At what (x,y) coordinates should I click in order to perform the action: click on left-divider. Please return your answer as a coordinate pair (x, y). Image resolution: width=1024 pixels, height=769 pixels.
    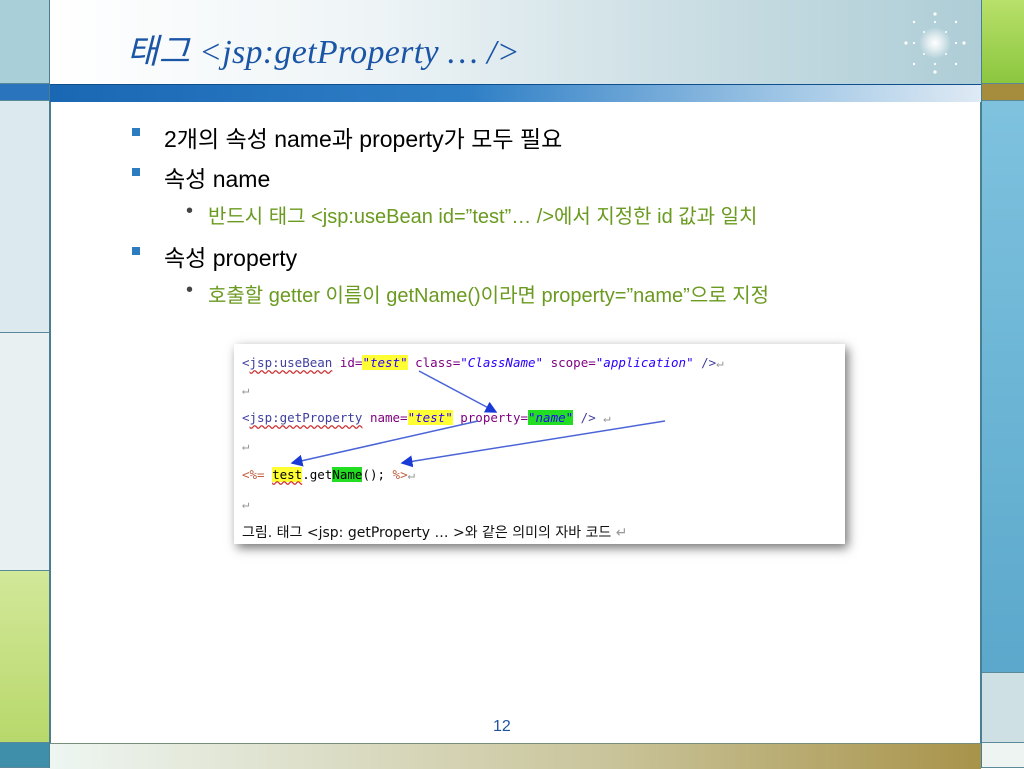
    Looking at the image, I should click on (50, 384).